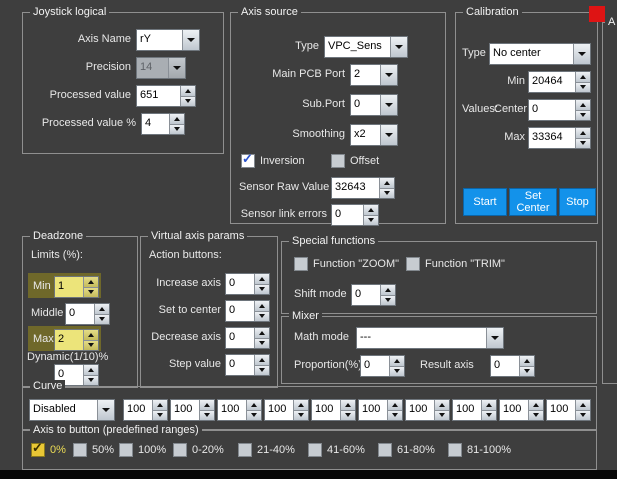  What do you see at coordinates (168, 40) in the screenshot?
I see `axis-name-select: rY` at bounding box center [168, 40].